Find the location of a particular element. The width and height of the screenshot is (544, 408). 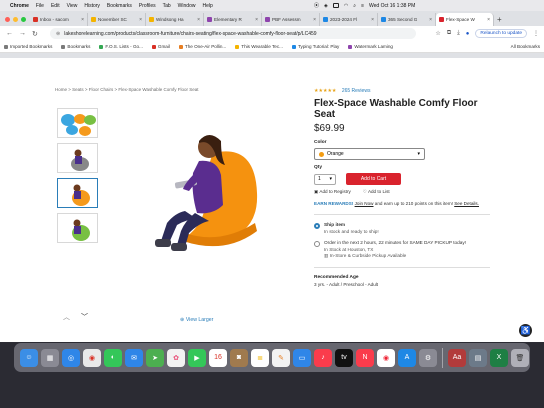

tab-6: 2023-2024 Fl × is located at coordinates (349, 19).